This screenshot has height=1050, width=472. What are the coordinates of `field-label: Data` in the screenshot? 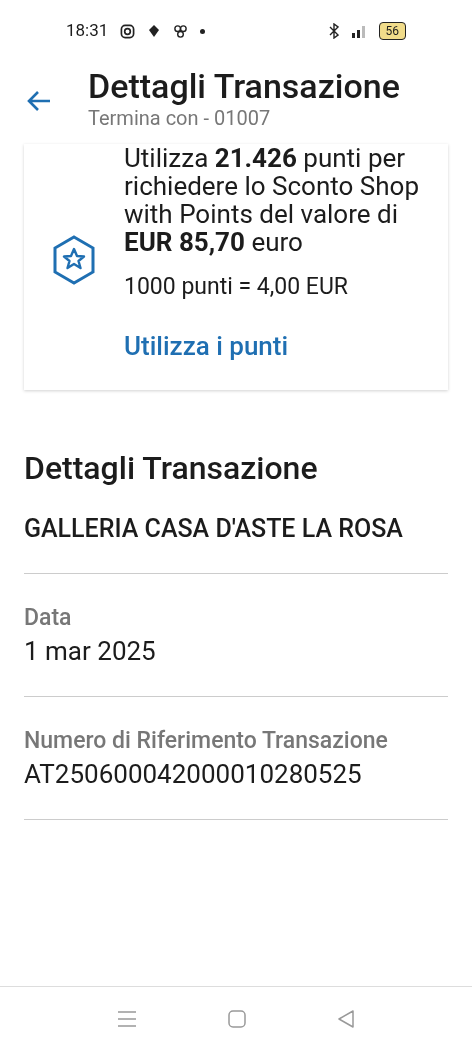 It's located at (48, 617).